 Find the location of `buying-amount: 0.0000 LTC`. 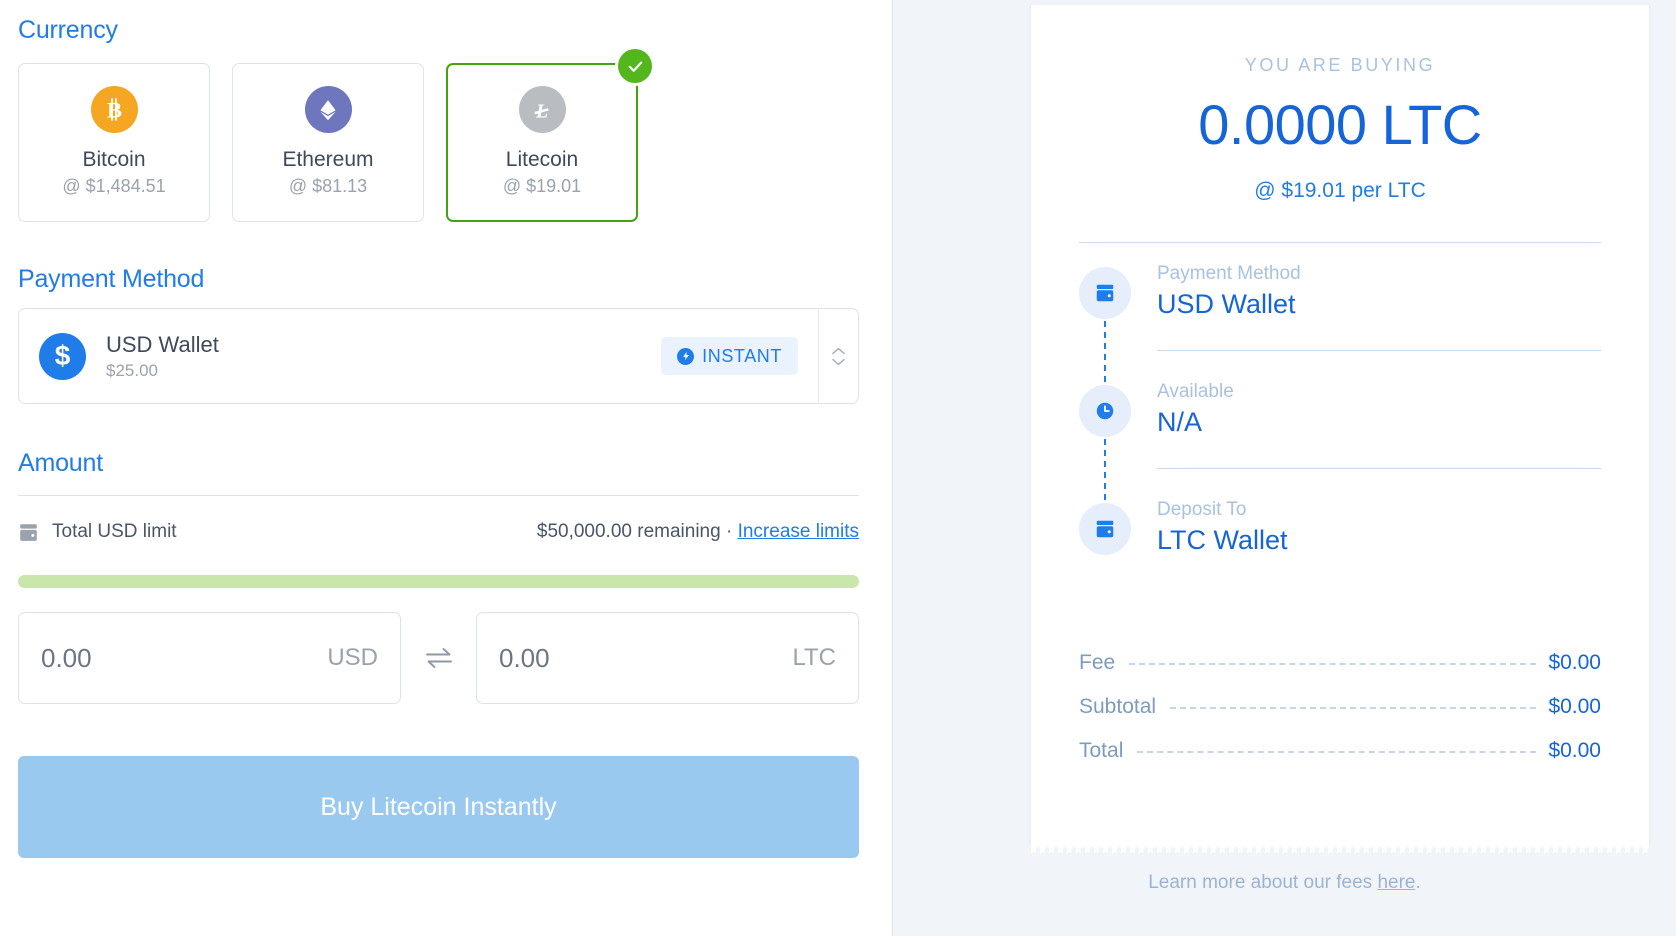

buying-amount: 0.0000 LTC is located at coordinates (1340, 124).